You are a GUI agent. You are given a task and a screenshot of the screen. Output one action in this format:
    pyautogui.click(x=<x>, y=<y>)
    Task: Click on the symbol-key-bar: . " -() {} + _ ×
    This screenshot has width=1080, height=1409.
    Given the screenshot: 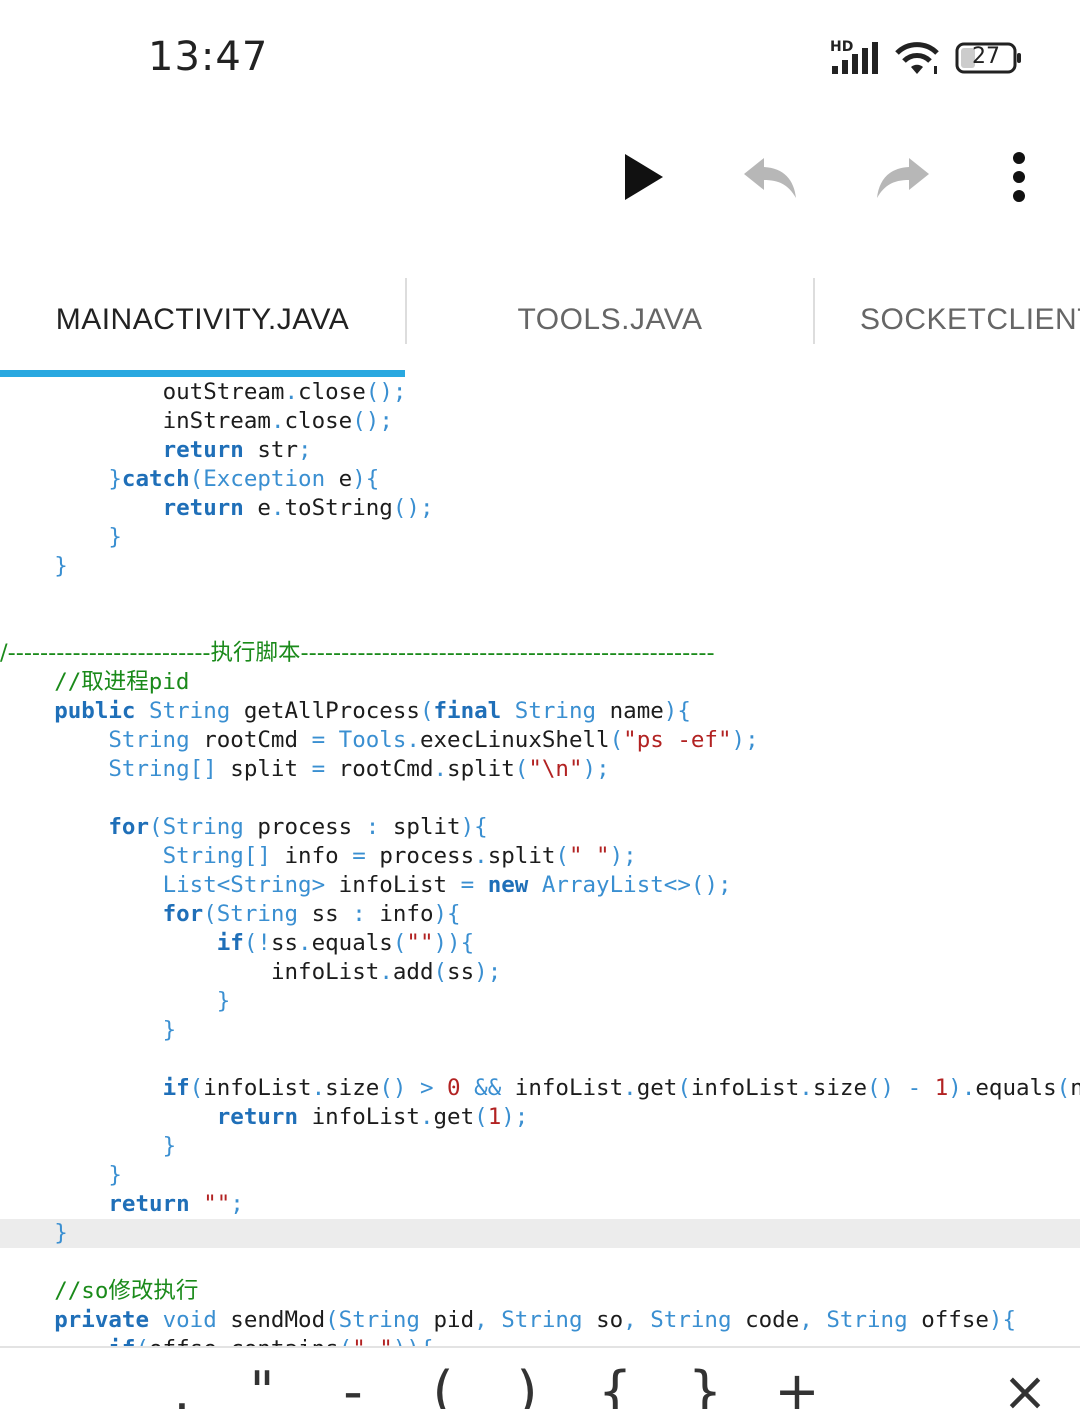 What is the action you would take?
    pyautogui.click(x=540, y=1377)
    